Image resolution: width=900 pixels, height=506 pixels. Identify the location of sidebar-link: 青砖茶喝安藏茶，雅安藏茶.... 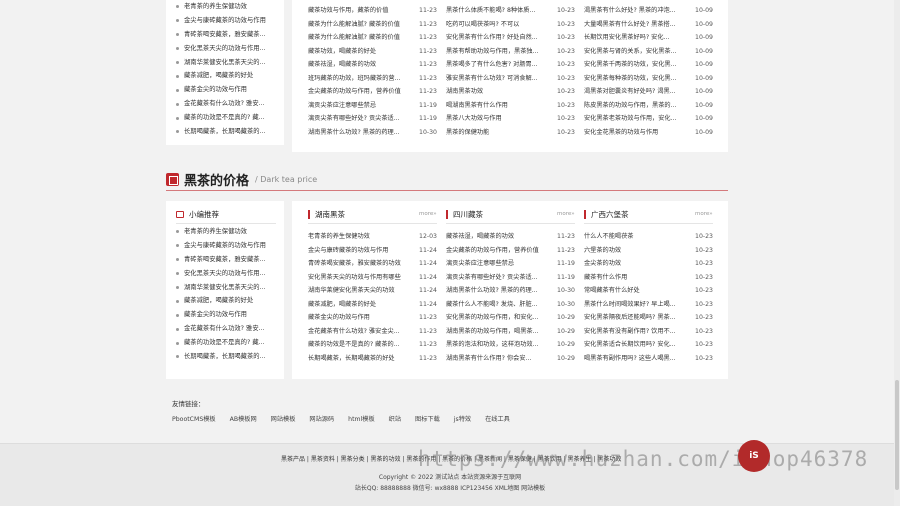
(230, 260).